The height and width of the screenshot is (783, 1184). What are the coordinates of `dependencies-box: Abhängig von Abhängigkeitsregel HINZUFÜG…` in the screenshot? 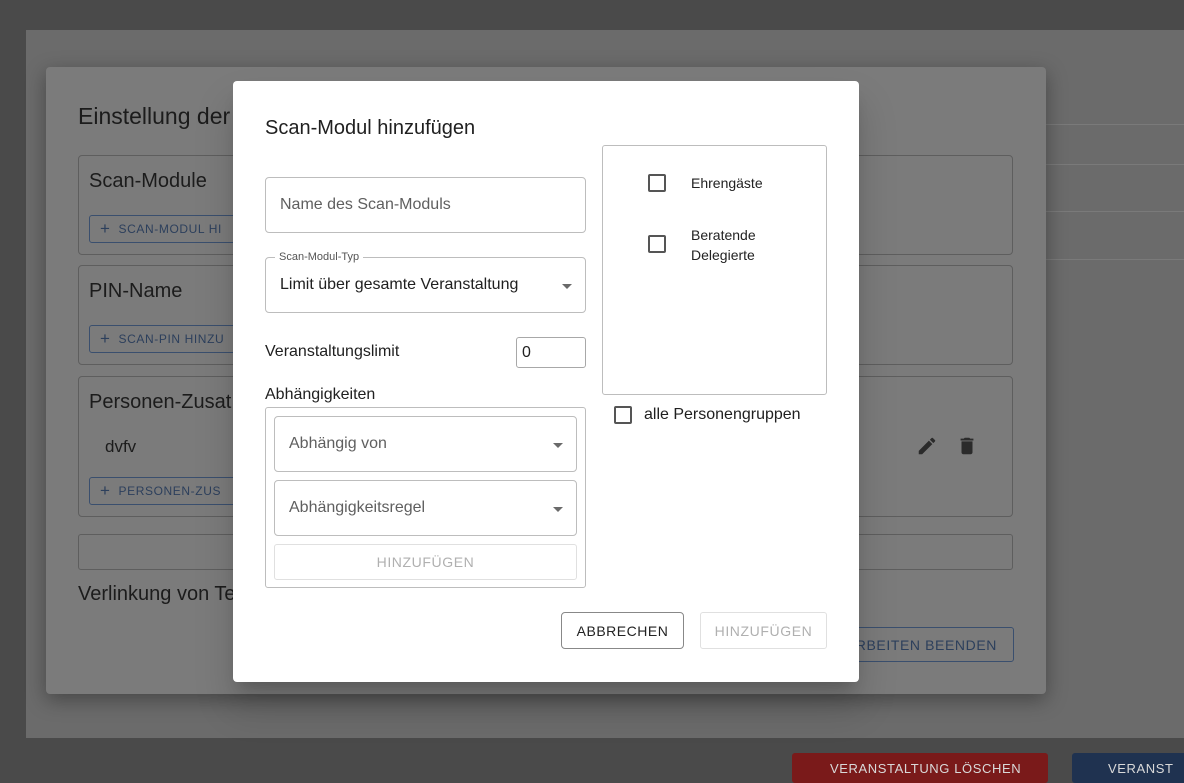 It's located at (425, 497).